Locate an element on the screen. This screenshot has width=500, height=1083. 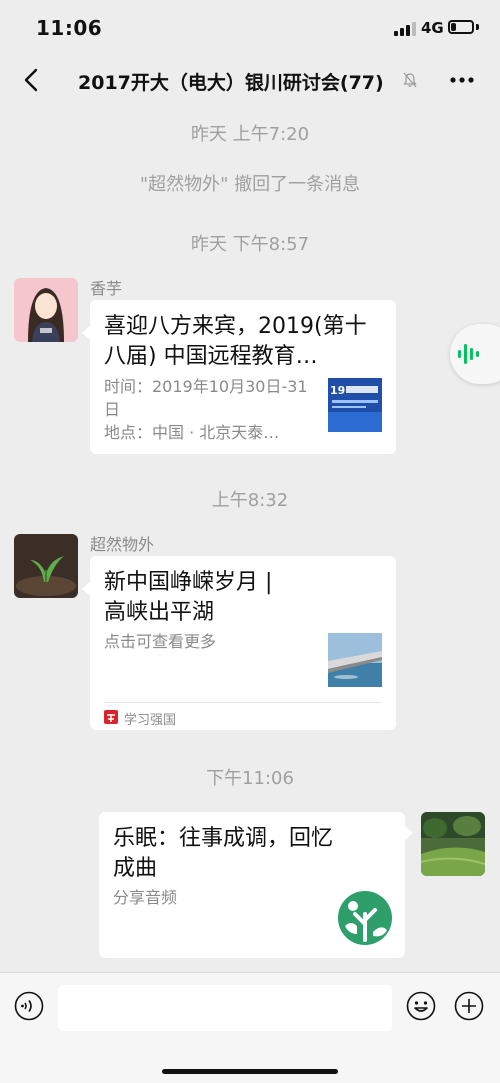
battery-tip is located at coordinates (477, 27).